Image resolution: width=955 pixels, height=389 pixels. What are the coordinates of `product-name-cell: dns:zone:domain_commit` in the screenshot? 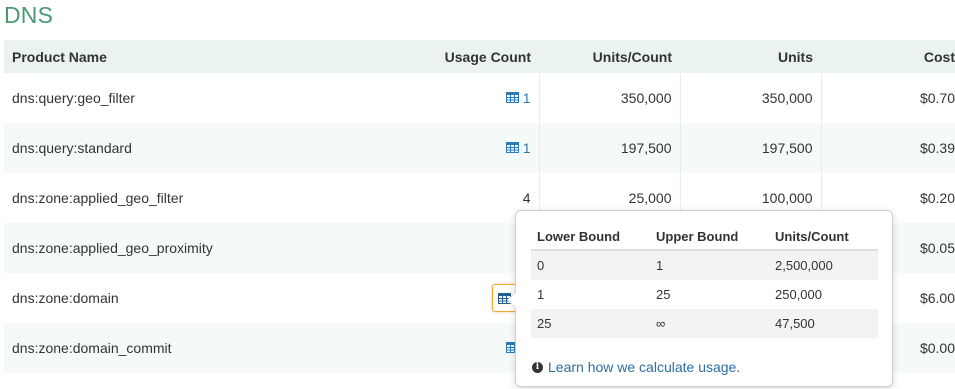 It's located at (167, 348).